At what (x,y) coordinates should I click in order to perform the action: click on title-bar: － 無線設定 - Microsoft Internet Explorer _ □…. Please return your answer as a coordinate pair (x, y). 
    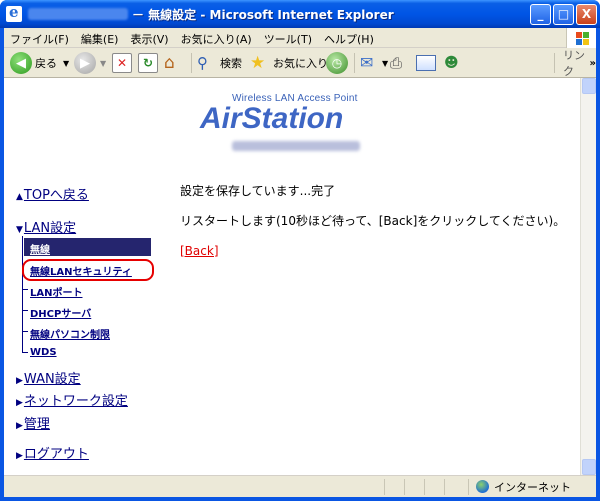
    Looking at the image, I should click on (300, 14).